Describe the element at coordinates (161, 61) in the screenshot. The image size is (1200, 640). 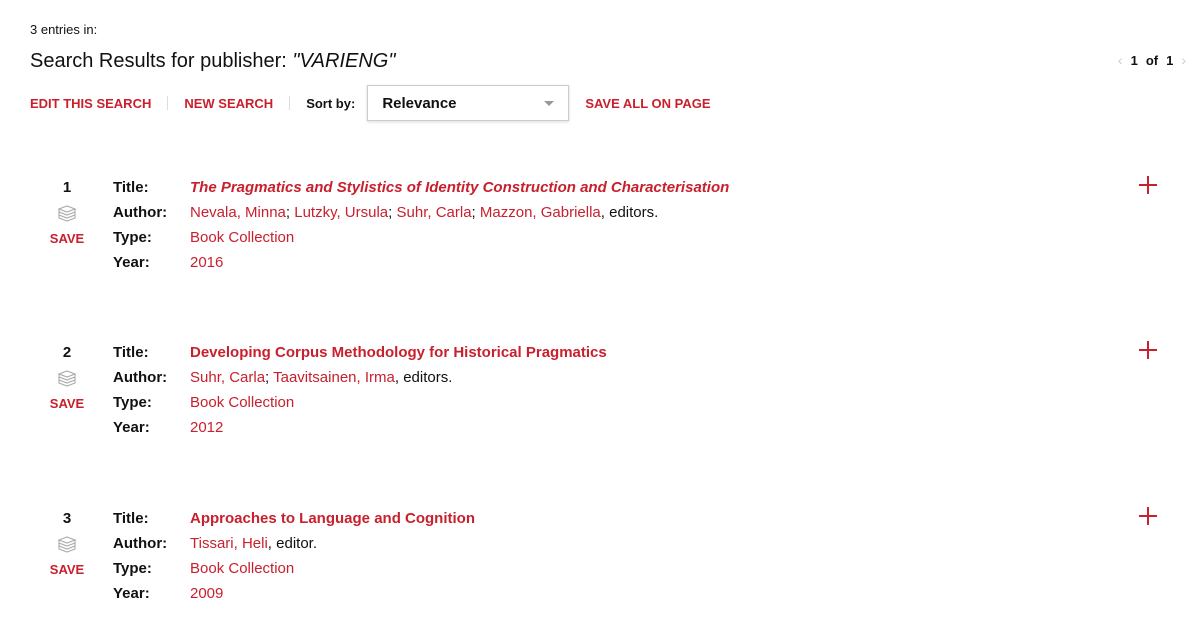
I see `page-title-prefix: Search Results for publisher:` at that location.